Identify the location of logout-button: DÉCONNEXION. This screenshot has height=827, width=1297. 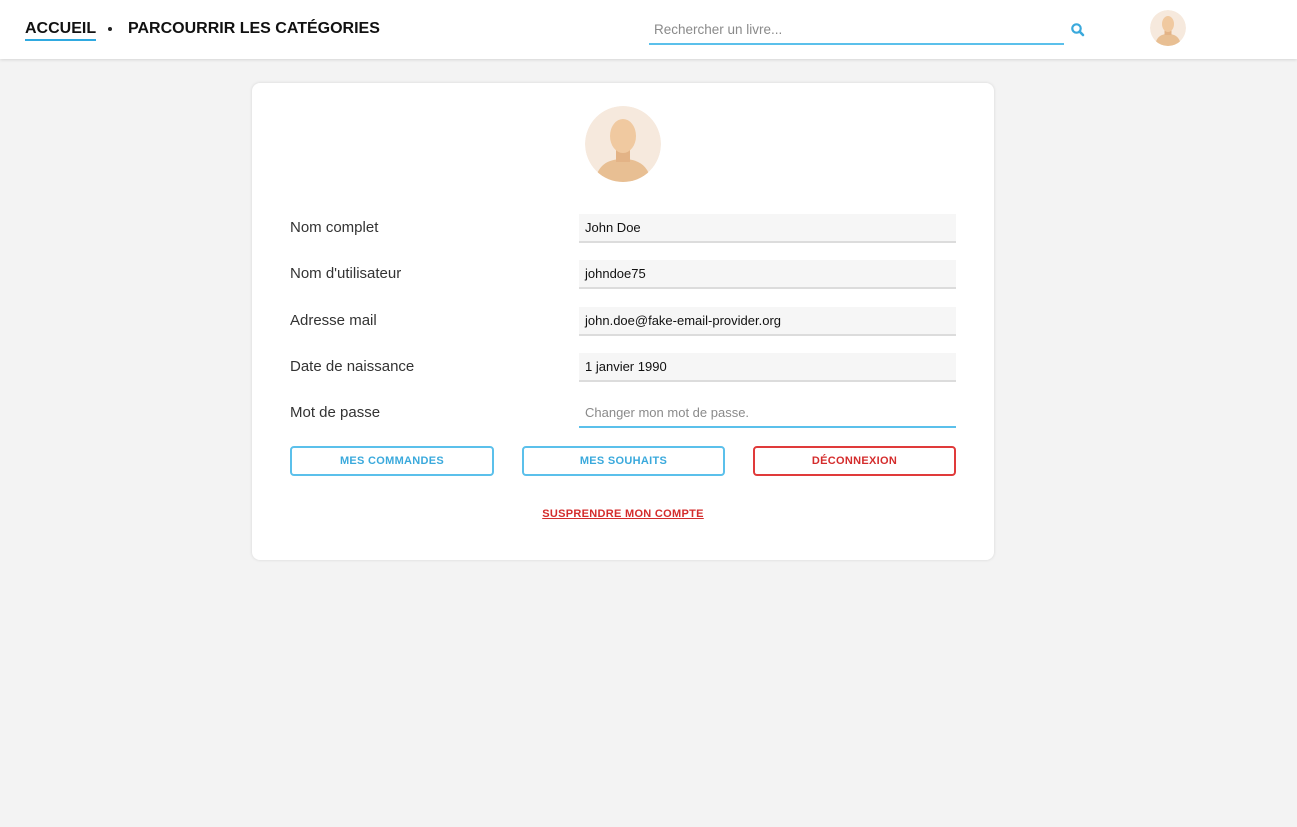
(854, 461).